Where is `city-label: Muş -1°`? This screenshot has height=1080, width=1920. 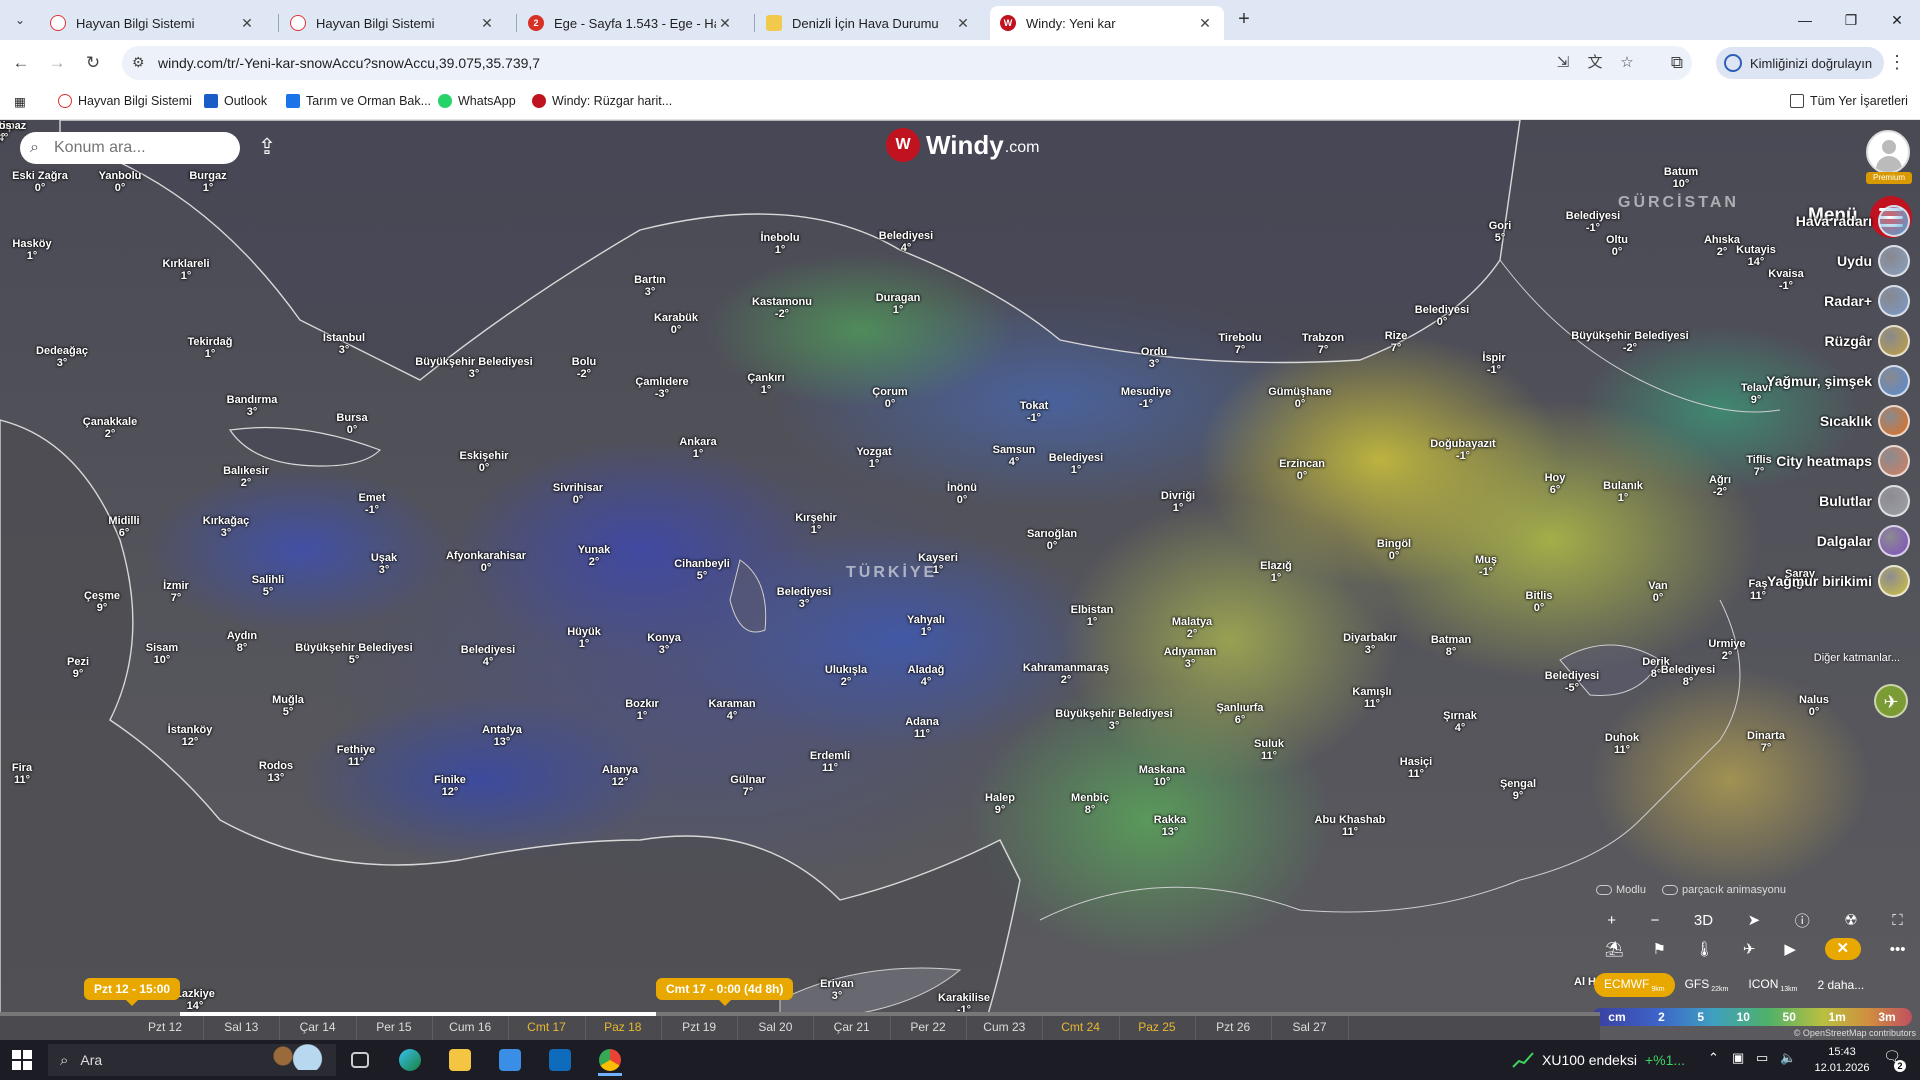
city-label: Muş -1° is located at coordinates (1486, 566).